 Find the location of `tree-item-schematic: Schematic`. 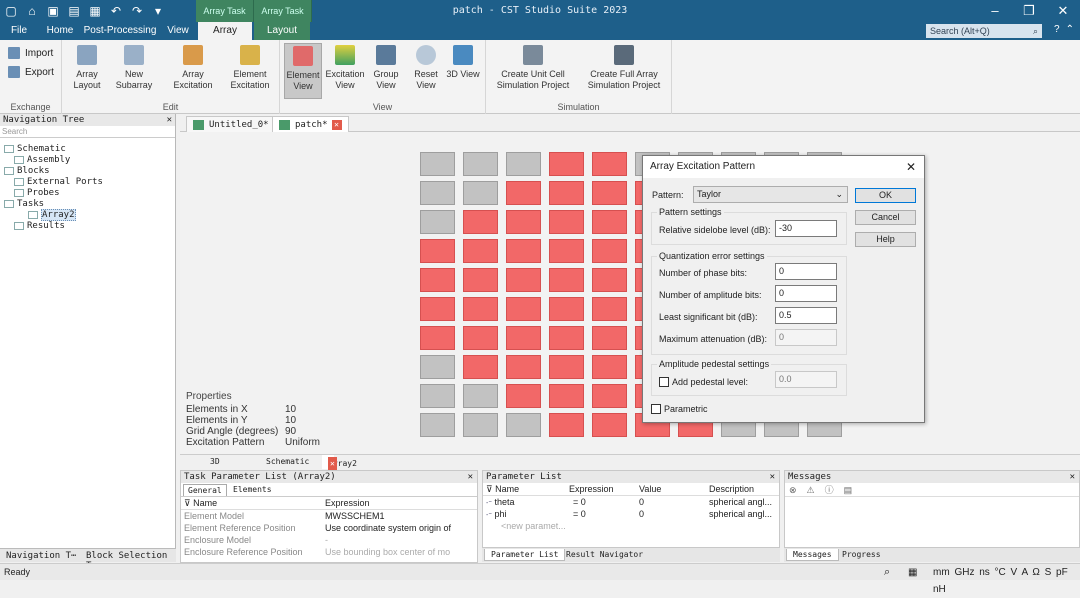

tree-item-schematic: Schematic is located at coordinates (35, 149).